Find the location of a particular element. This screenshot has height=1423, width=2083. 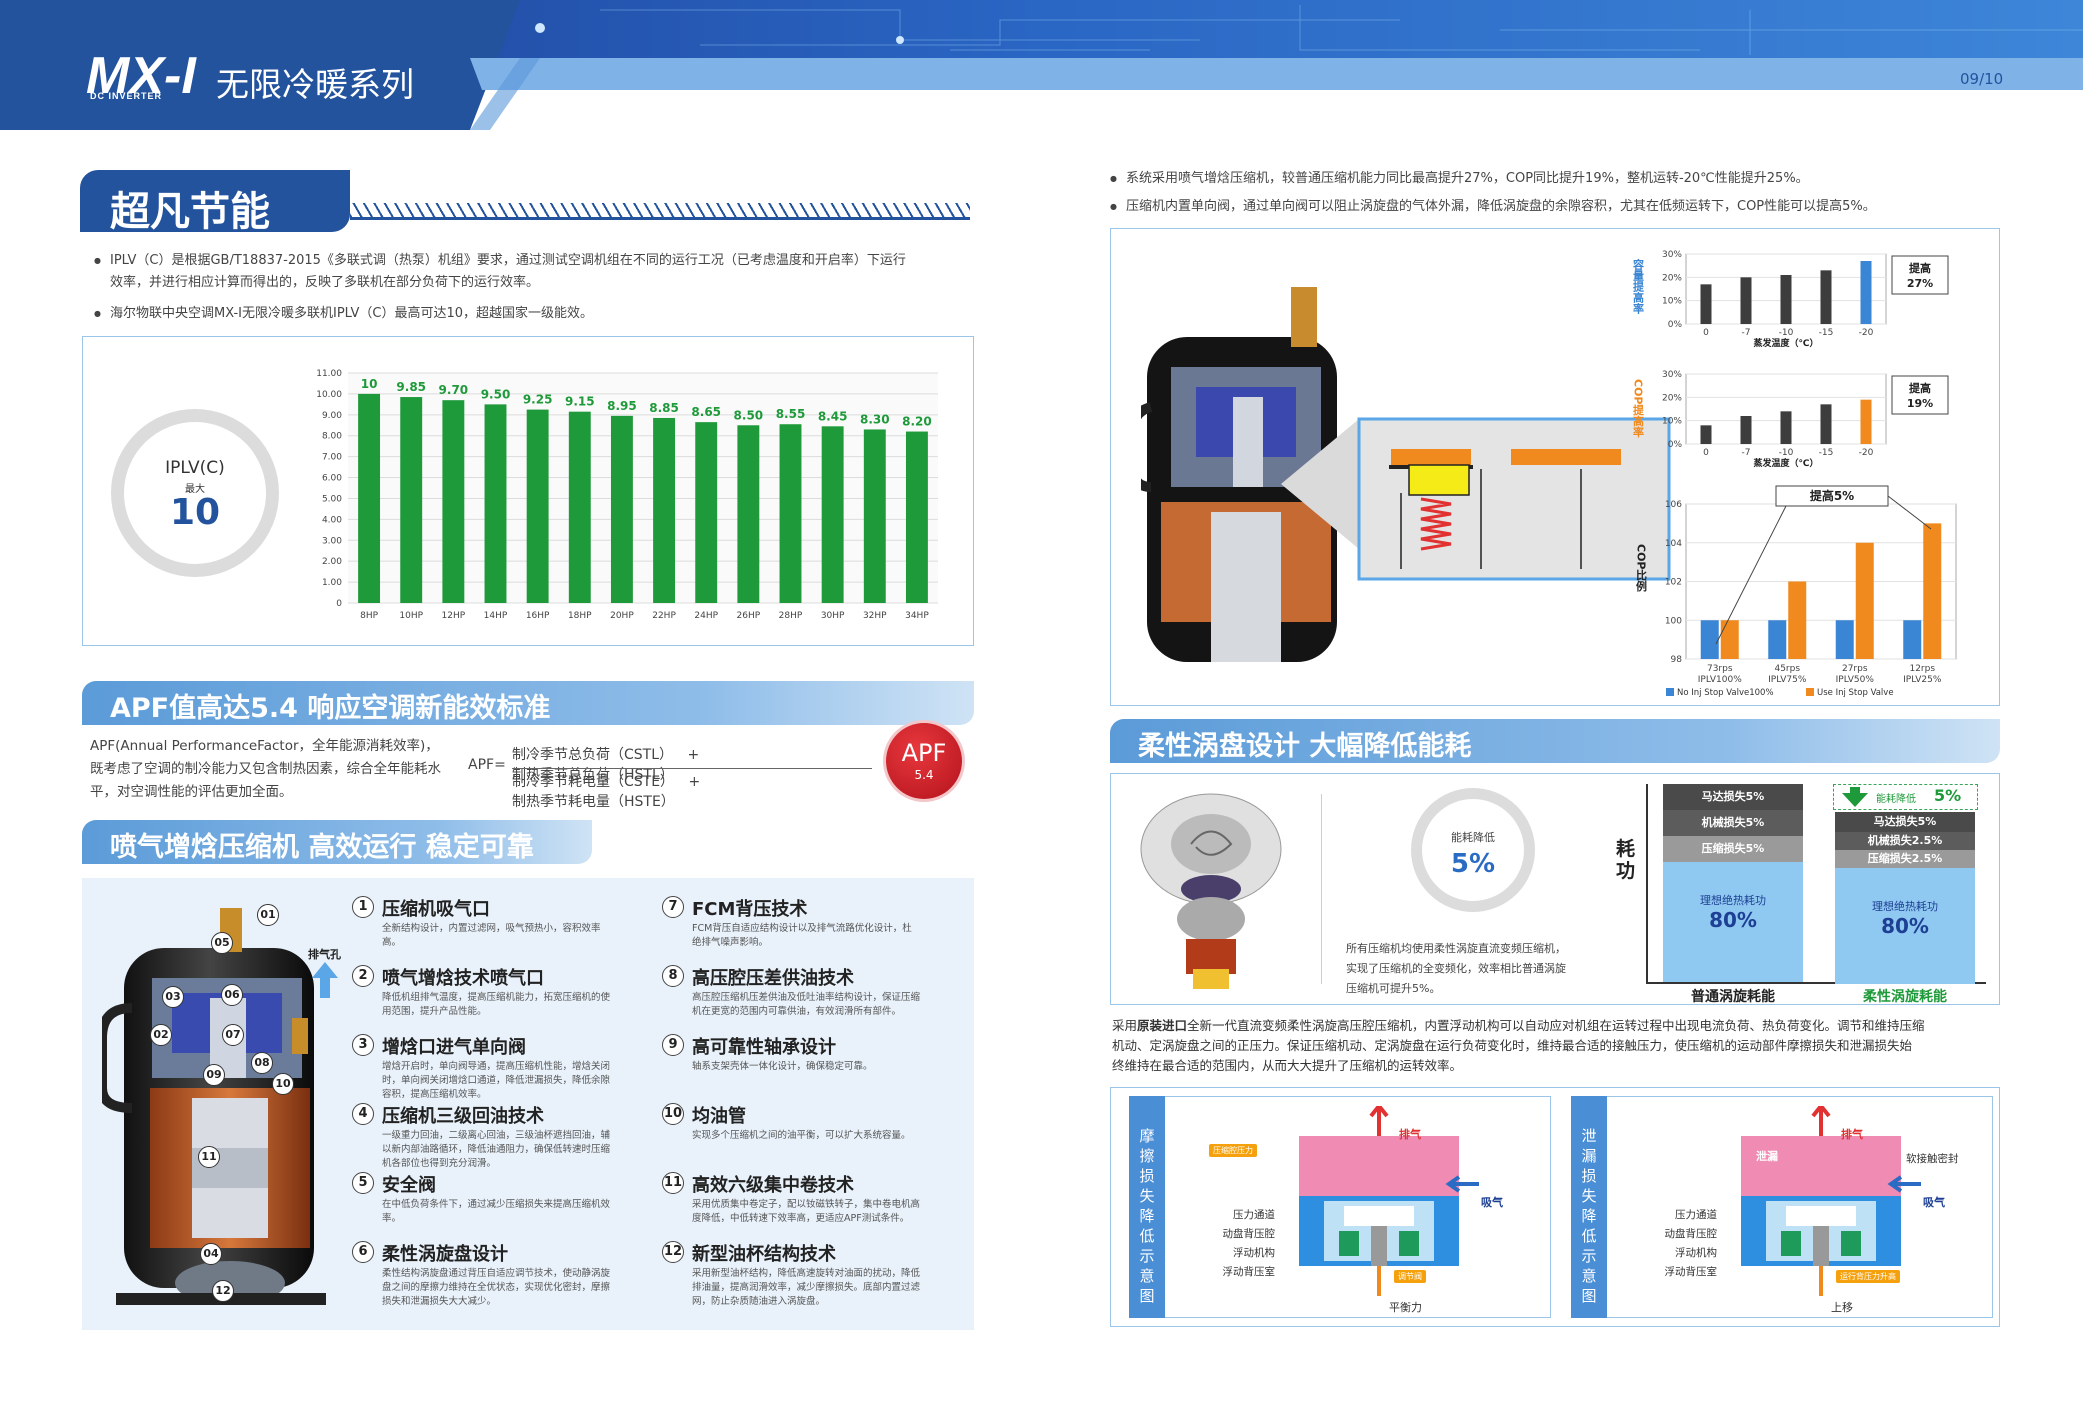

flex-scroll-stack: 马达损失5% 机械损失2.5% 压缩损失2.5% 理想绝热耗功 80% is located at coordinates (1905, 898).